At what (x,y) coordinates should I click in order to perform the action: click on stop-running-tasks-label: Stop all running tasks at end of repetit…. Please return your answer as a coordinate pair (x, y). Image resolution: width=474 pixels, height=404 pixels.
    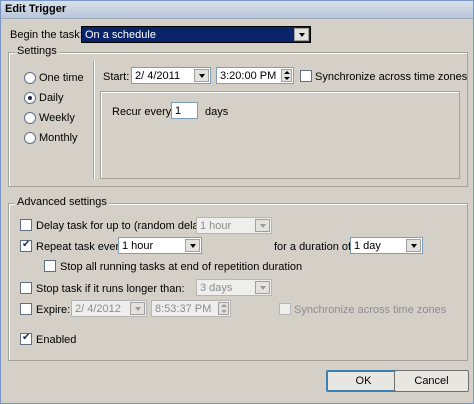
    Looking at the image, I should click on (181, 267).